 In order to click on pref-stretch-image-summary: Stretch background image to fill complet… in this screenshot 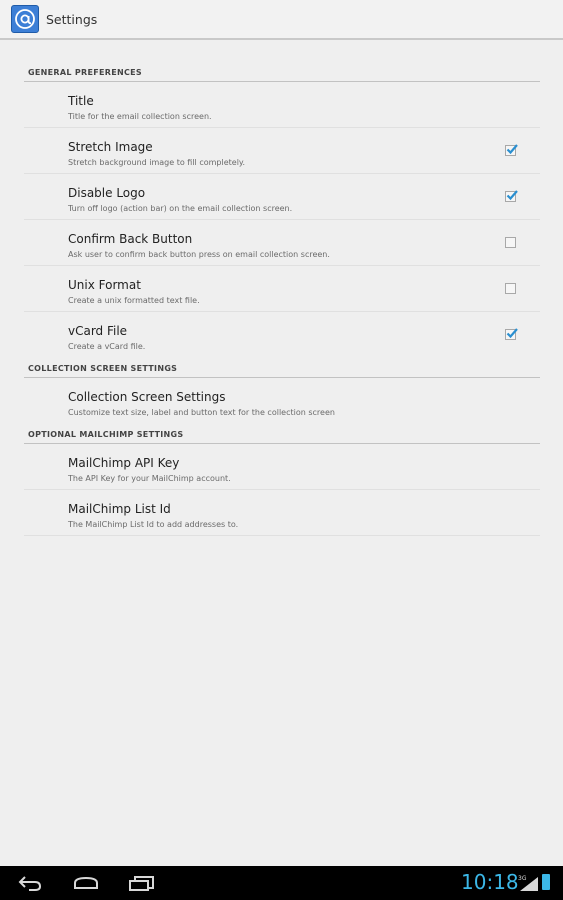, I will do `click(157, 162)`.